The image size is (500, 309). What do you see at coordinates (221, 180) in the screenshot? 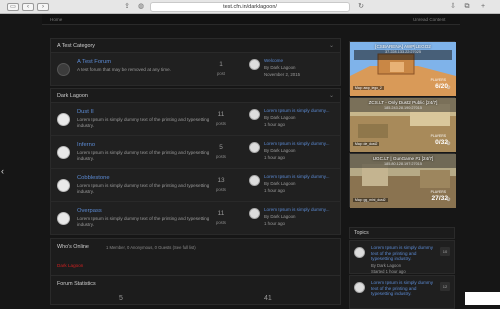
I see `post-count: 13` at bounding box center [221, 180].